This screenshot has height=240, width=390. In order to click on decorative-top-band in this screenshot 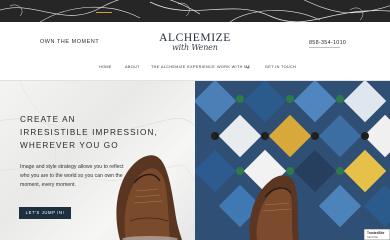, I will do `click(195, 11)`.